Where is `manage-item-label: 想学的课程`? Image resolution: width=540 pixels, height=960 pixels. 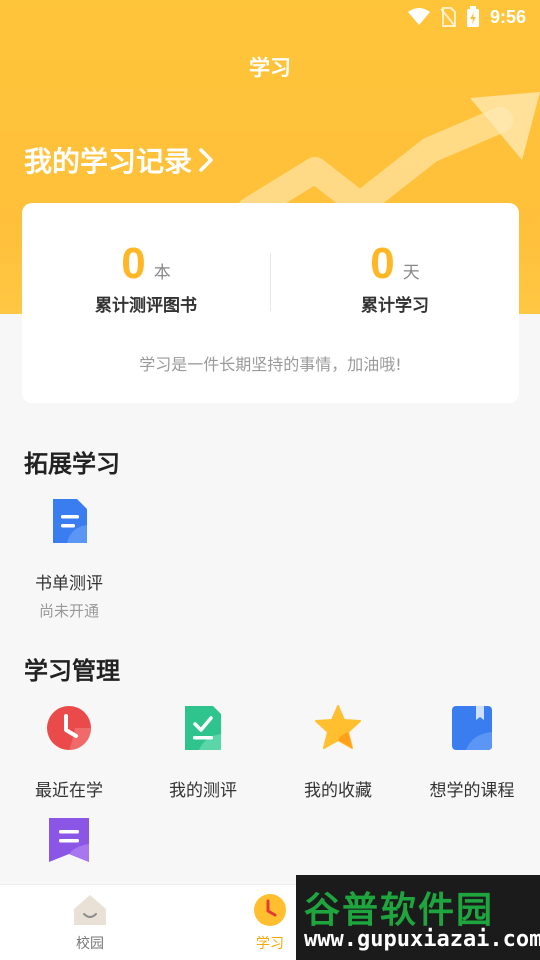 manage-item-label: 想学的课程 is located at coordinates (472, 791).